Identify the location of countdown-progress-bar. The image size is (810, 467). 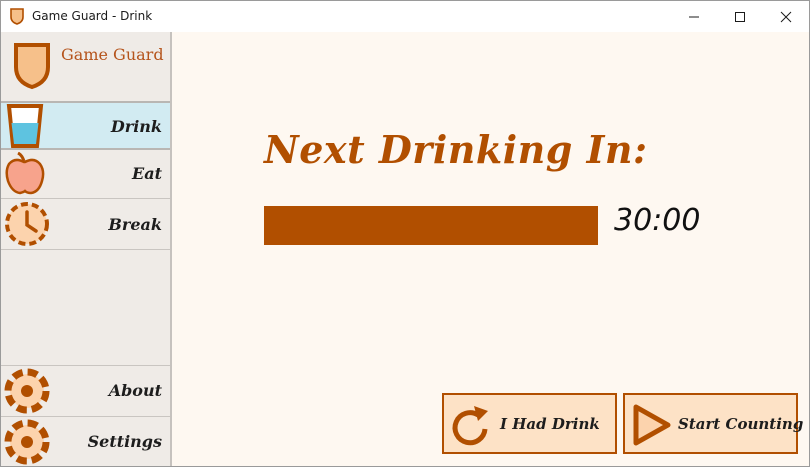
(431, 225).